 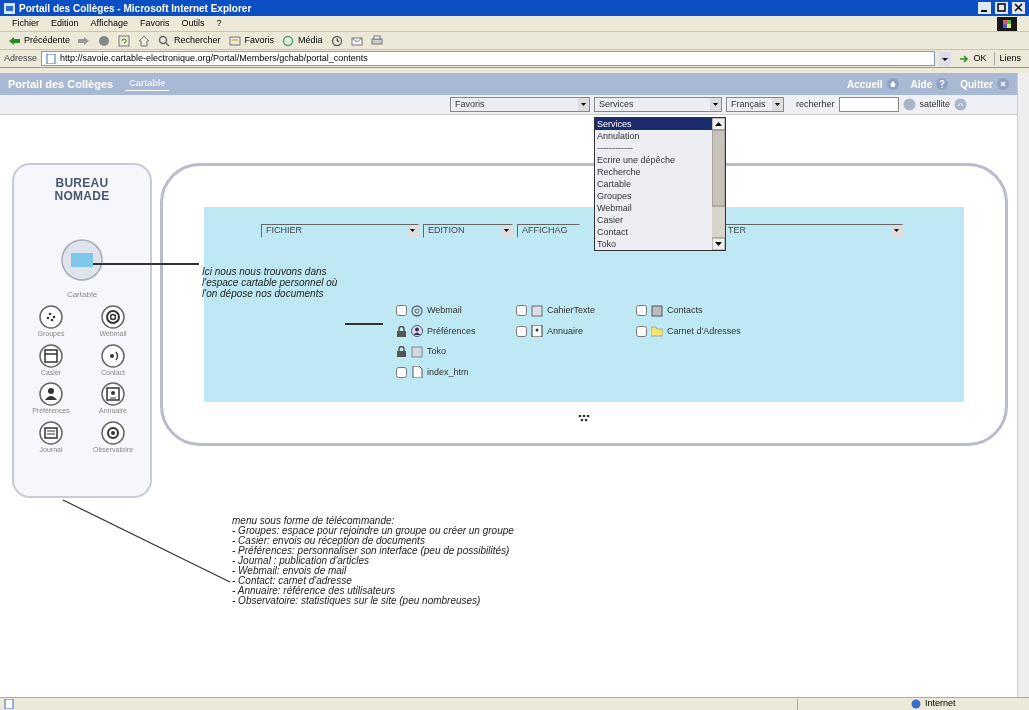 What do you see at coordinates (301, 561) in the screenshot?
I see `annotation-text: - Journal : publication d'articles` at bounding box center [301, 561].